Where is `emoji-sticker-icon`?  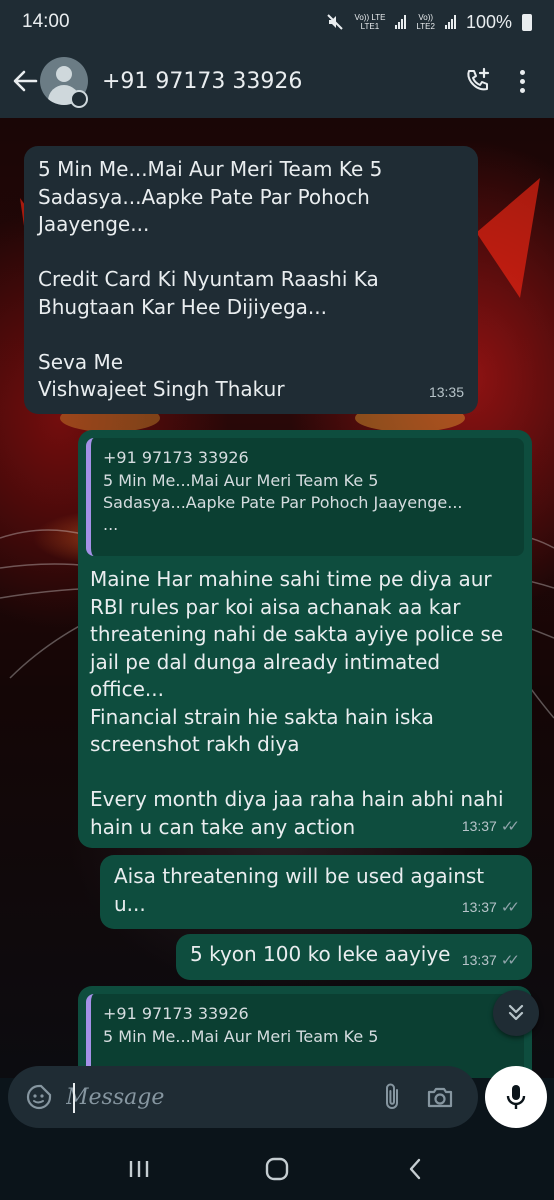 emoji-sticker-icon is located at coordinates (39, 1097).